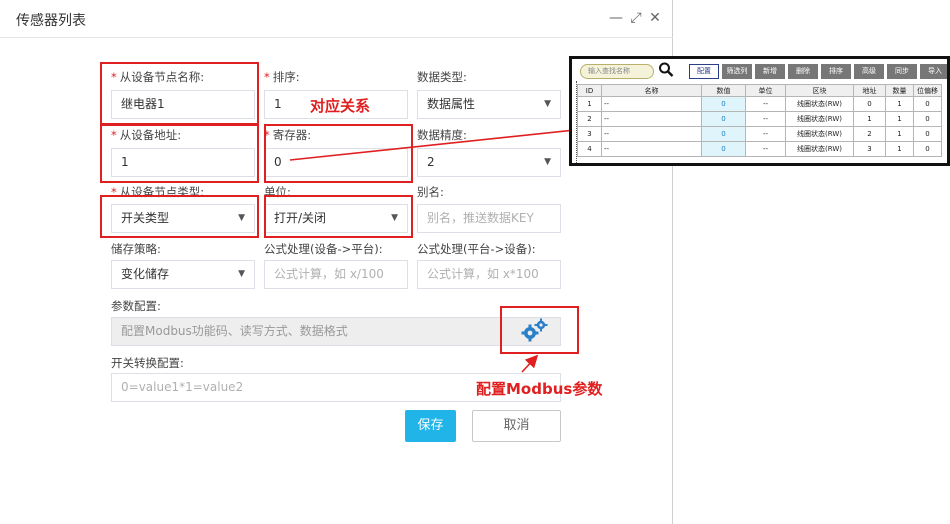  Describe the element at coordinates (869, 71) in the screenshot. I see `advanced-button: 高级` at that location.